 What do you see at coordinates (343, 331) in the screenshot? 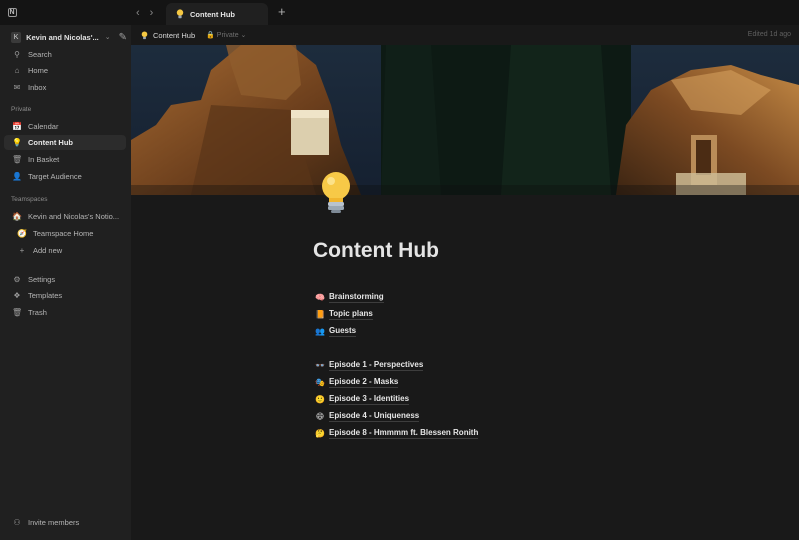
I see `page-link-label: Guests` at bounding box center [343, 331].